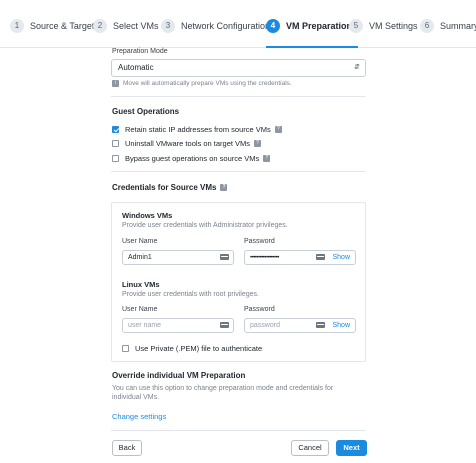 This screenshot has height=463, width=476. What do you see at coordinates (17, 26) in the screenshot?
I see `step-number: 1` at bounding box center [17, 26].